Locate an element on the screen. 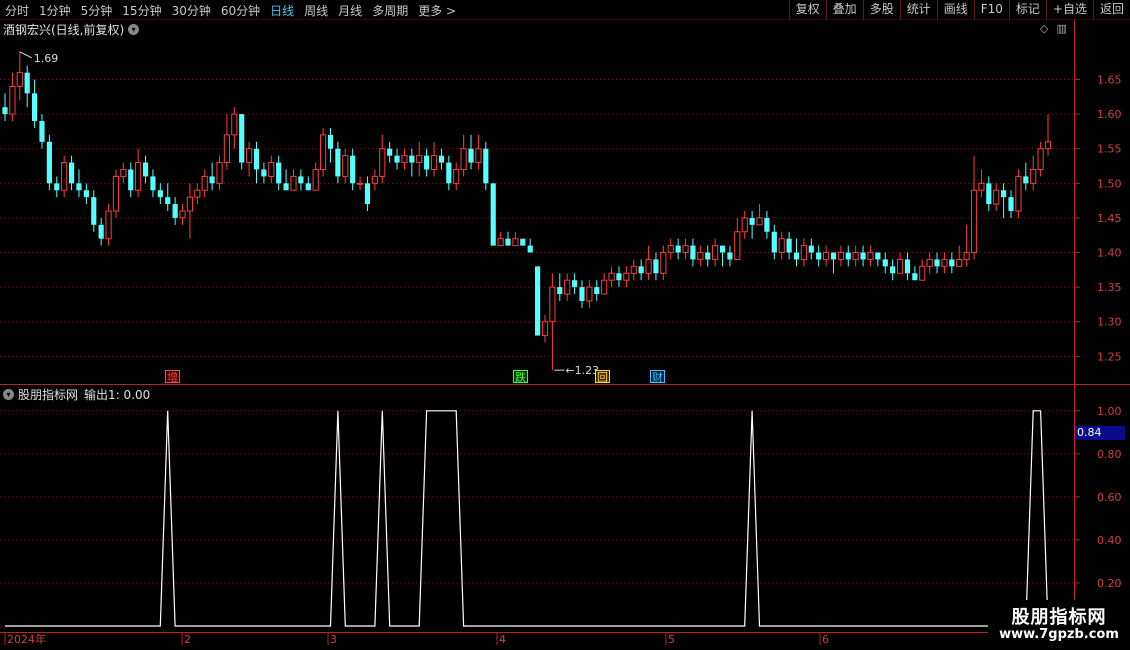 The width and height of the screenshot is (1130, 650). price-tick-label: 1.55 is located at coordinates (1109, 149).